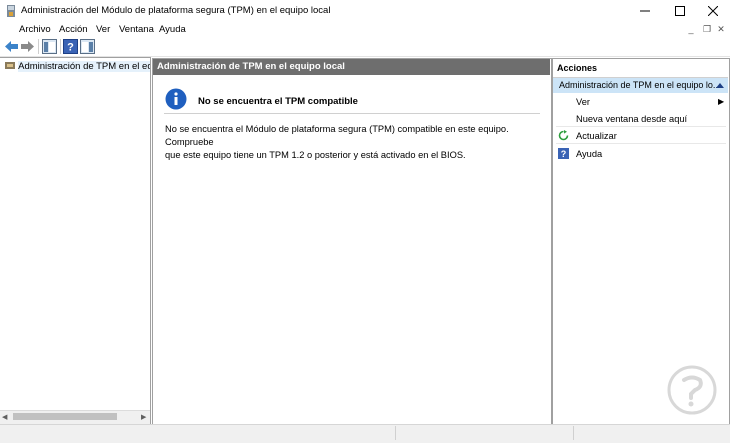  I want to click on show-hide-tree-icon, so click(49, 46).